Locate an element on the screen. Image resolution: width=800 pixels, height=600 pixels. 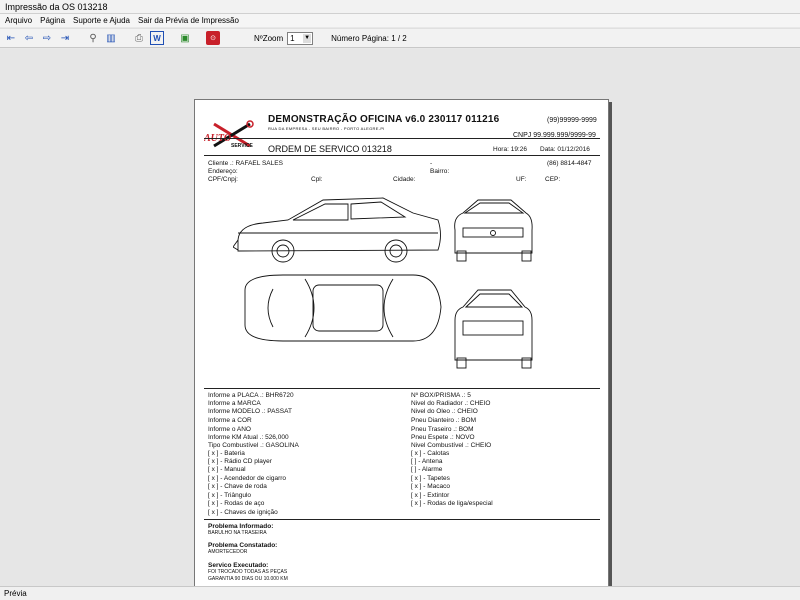
os-title: ORDEM DE SERVICO 013218 is located at coordinates (330, 149).